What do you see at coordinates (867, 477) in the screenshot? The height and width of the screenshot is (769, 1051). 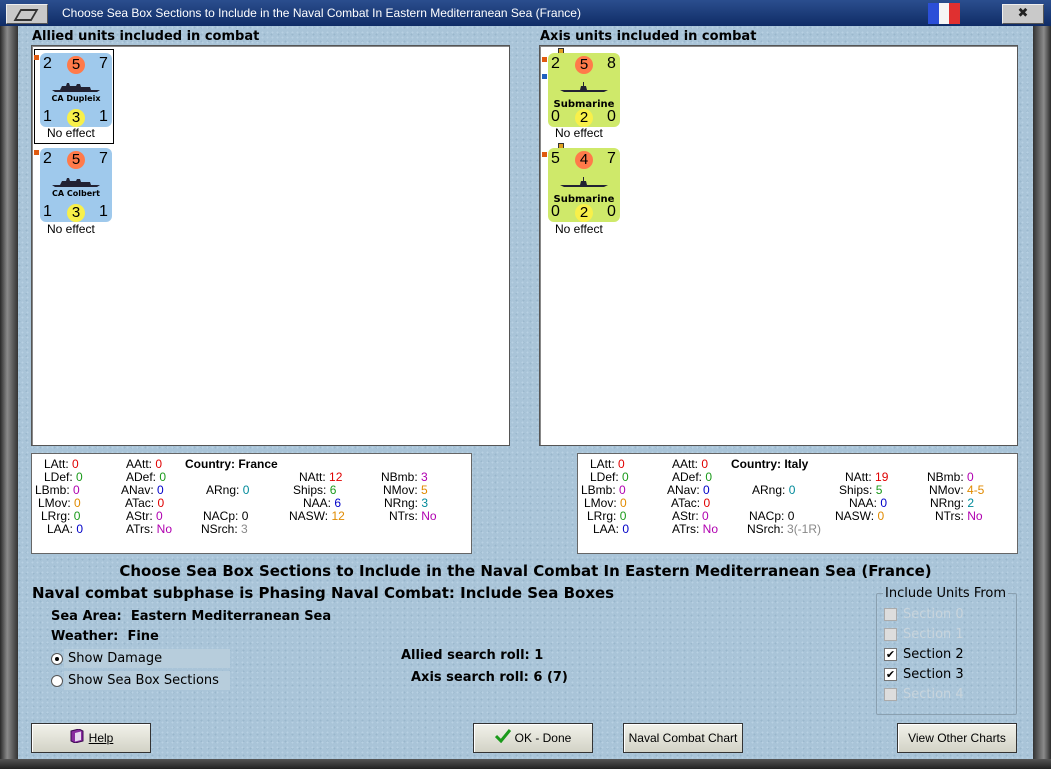 I see `stat-natt: NAtt: 19` at bounding box center [867, 477].